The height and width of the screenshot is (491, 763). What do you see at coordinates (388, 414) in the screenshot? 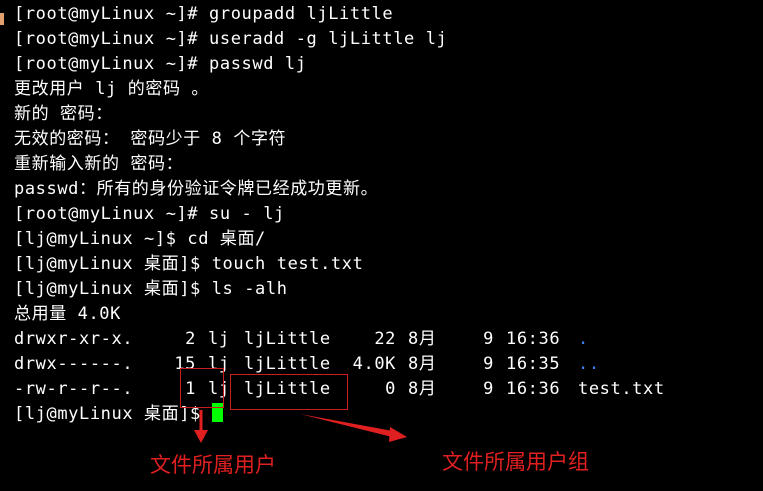
I see `terminal-prompt-line: [lj@myLinux 桌面]$` at bounding box center [388, 414].